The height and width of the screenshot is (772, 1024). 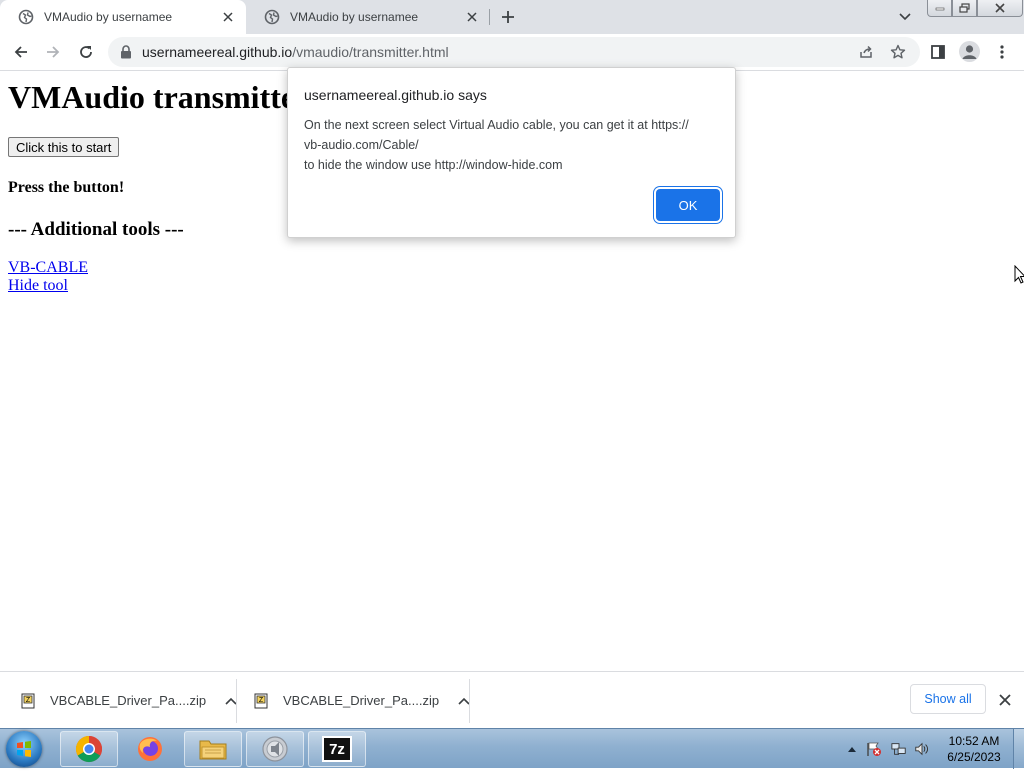 What do you see at coordinates (126, 52) in the screenshot?
I see `lock-icon` at bounding box center [126, 52].